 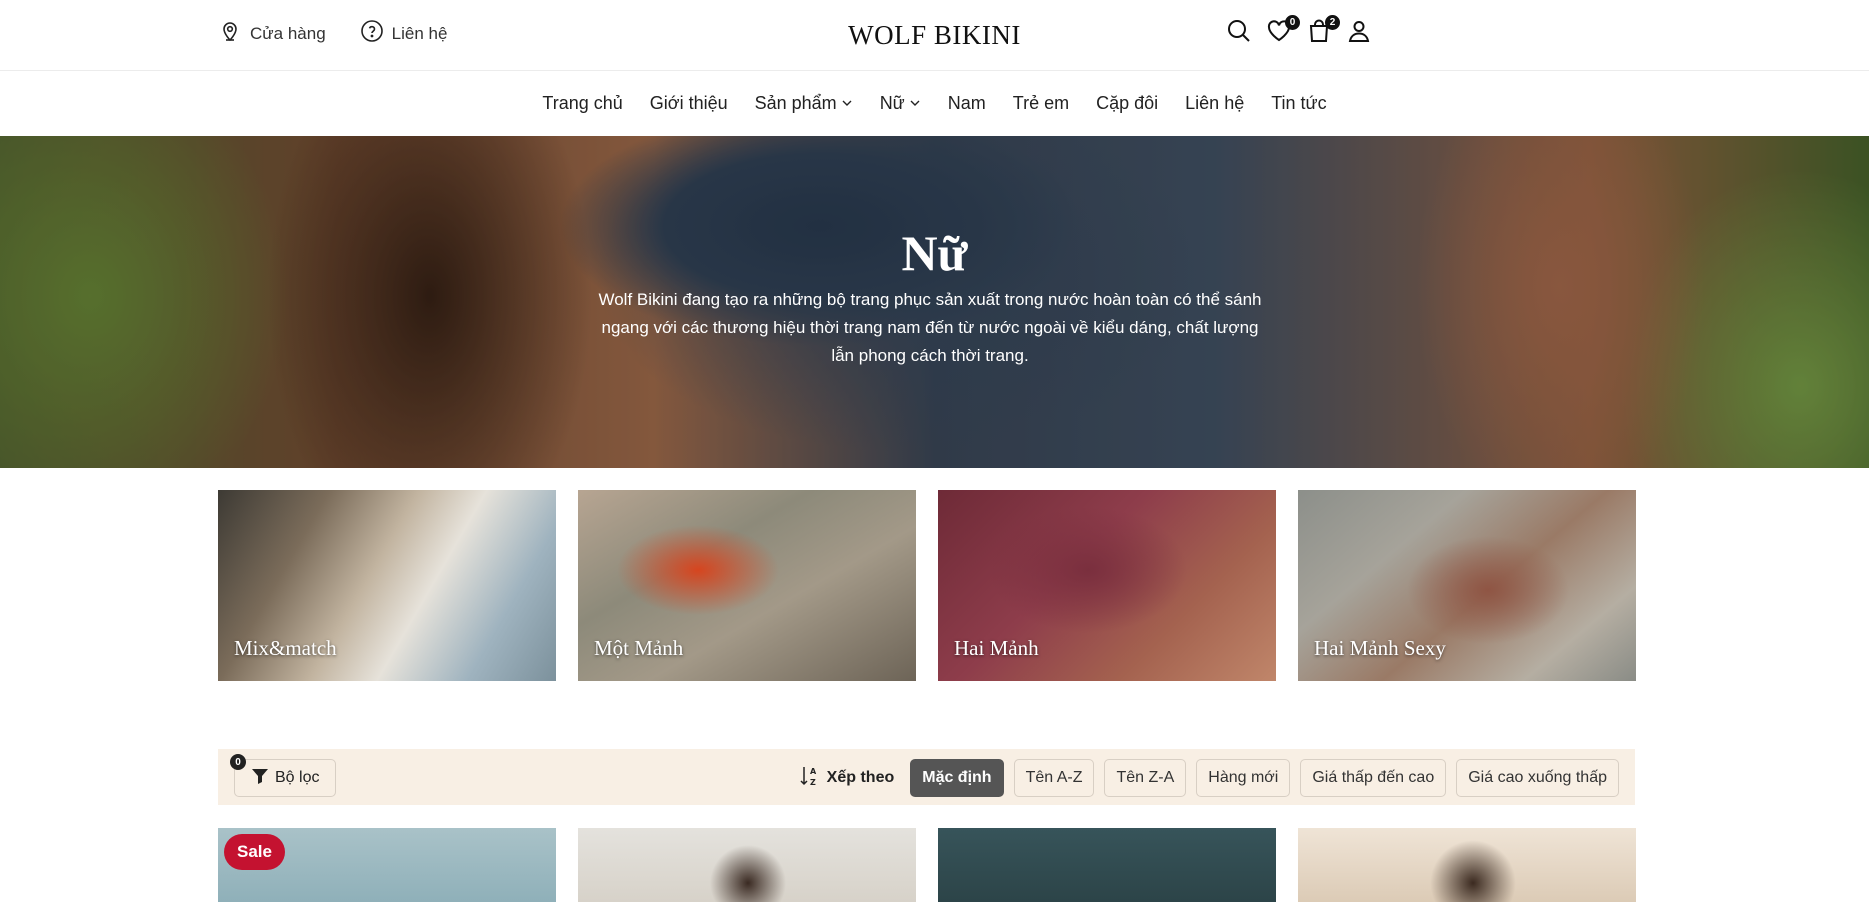 What do you see at coordinates (254, 852) in the screenshot?
I see `sale-badge: Sale` at bounding box center [254, 852].